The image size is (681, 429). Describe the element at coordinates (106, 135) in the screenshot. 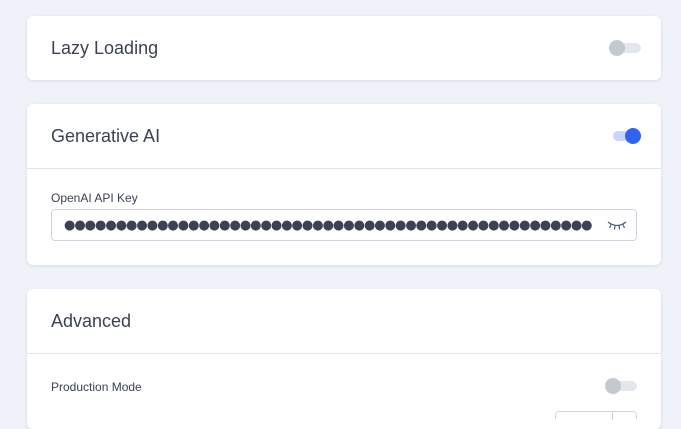

I see `generative-ai-title: Generative AI` at that location.